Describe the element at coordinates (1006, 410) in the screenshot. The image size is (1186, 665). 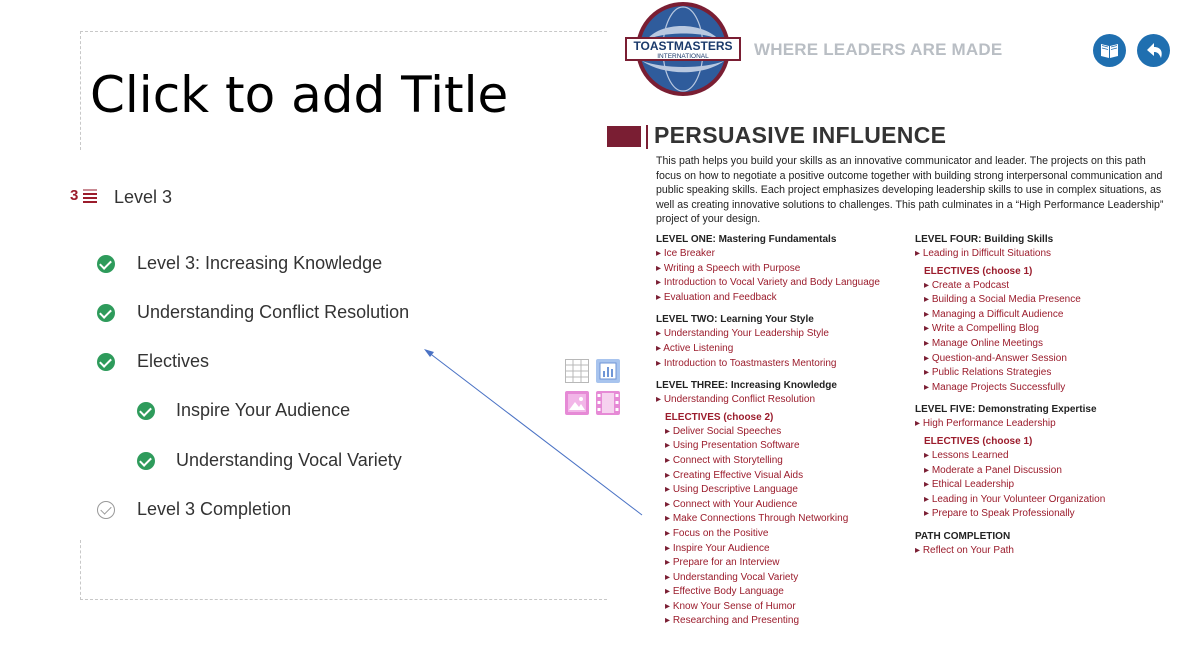
I see `level-heading: LEVEL FIVE: Demonstrating Expertise` at that location.